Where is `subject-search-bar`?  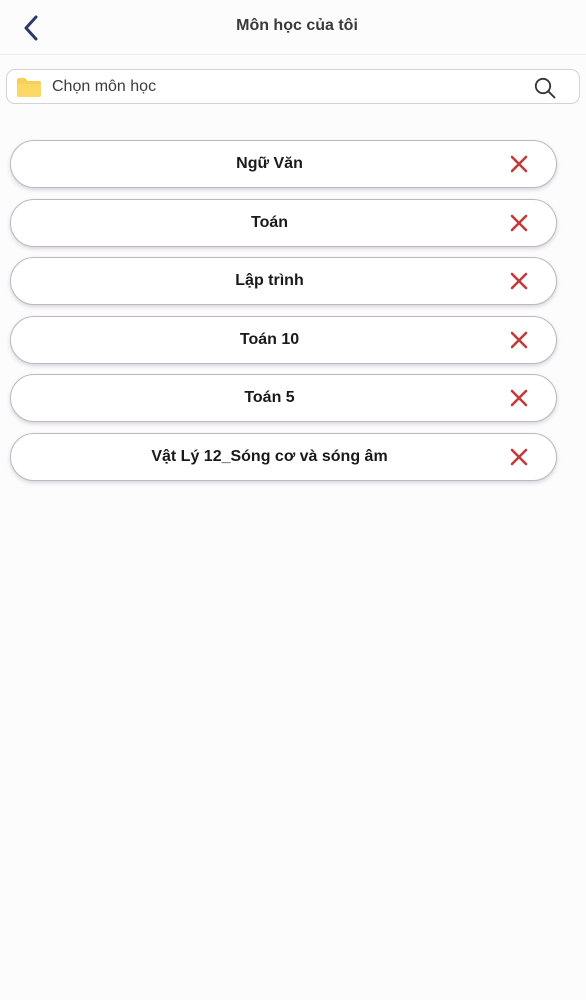 subject-search-bar is located at coordinates (293, 86).